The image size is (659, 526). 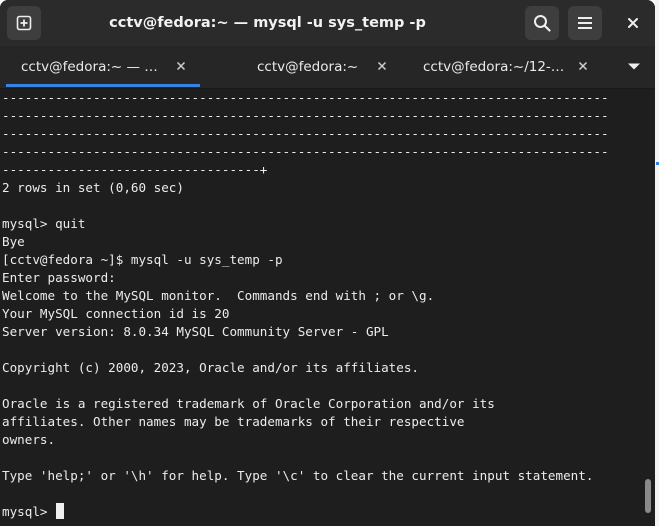 I want to click on terminal-line: 2 rows in set (0,60 sec), so click(x=93, y=187).